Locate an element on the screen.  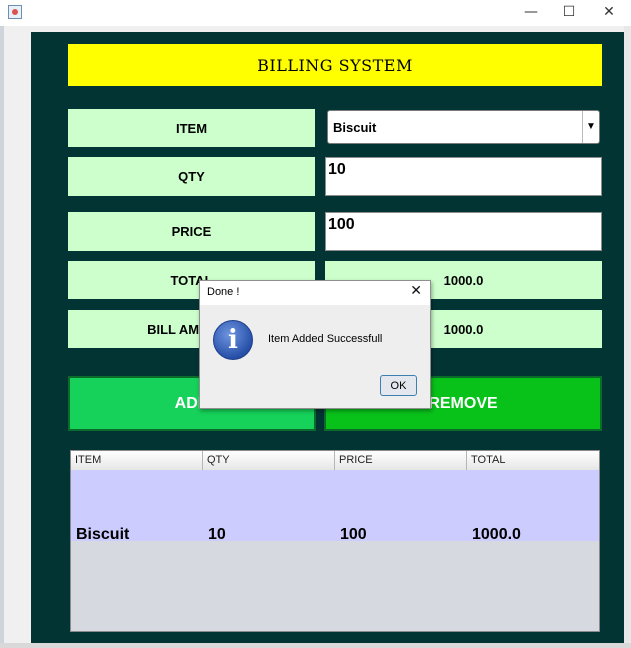
table-cell-item: Biscuit is located at coordinates (103, 534).